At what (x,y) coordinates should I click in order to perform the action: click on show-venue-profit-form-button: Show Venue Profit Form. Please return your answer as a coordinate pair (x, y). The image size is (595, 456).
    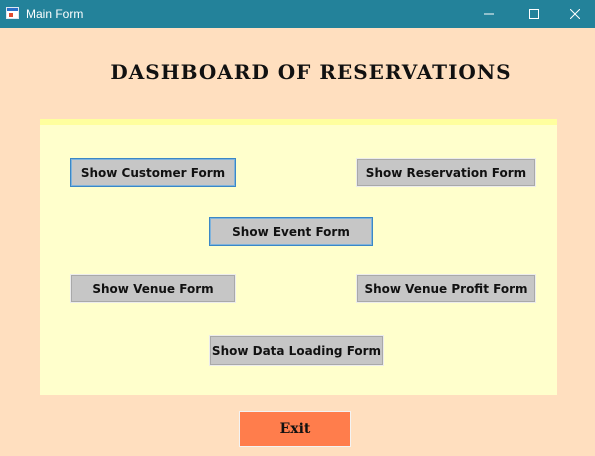
    Looking at the image, I should click on (446, 288).